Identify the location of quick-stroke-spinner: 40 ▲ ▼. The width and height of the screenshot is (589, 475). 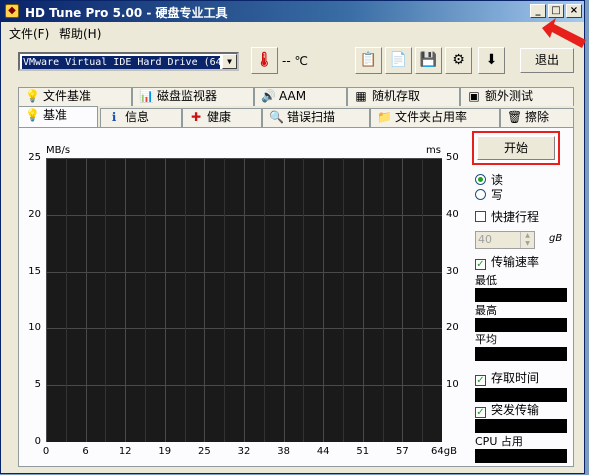
(505, 240).